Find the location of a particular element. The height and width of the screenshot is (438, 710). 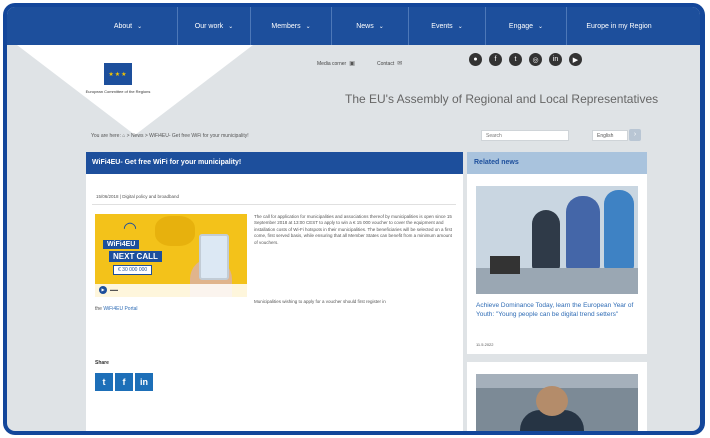

nav-members: Members ⌄ is located at coordinates (291, 26).